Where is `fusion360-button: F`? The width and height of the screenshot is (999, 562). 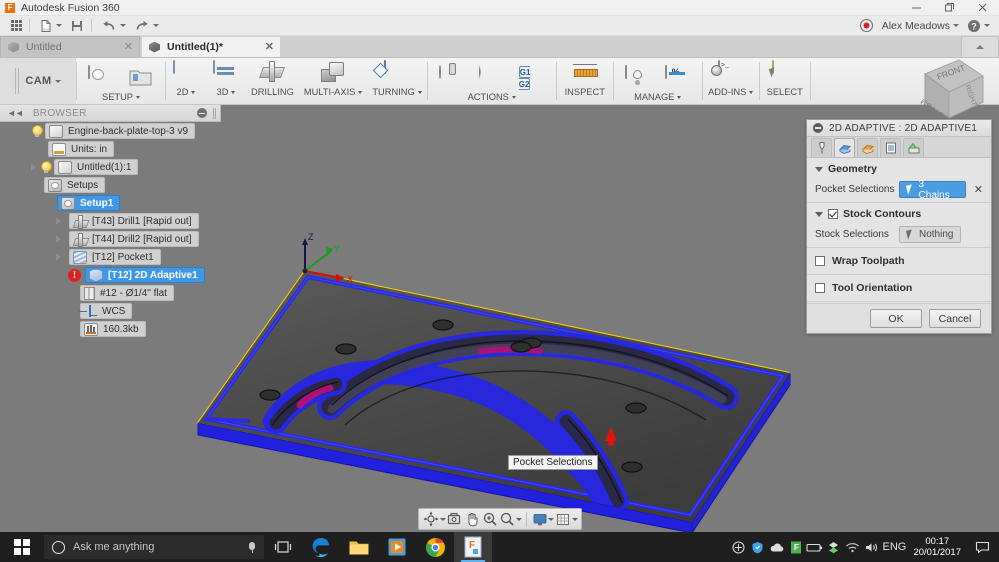
fusion360-button: F is located at coordinates (473, 547).